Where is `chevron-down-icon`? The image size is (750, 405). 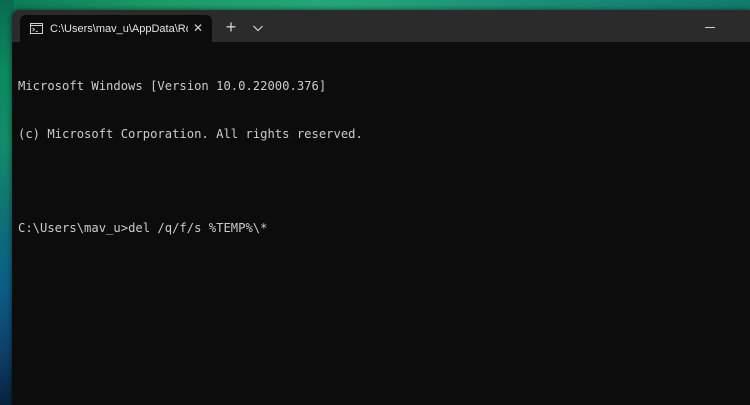 chevron-down-icon is located at coordinates (258, 27).